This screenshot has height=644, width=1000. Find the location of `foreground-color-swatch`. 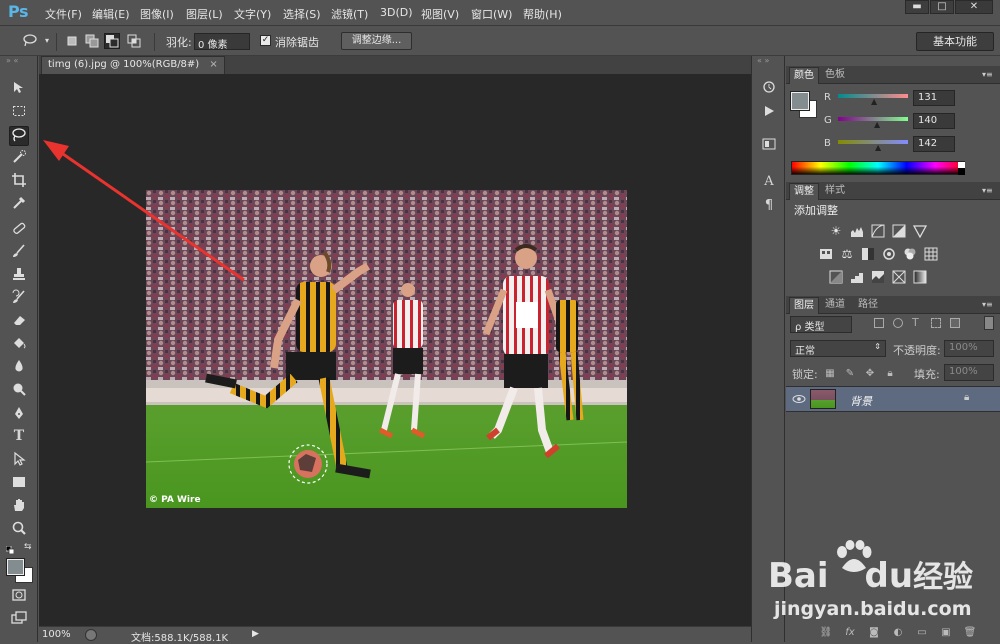

foreground-color-swatch is located at coordinates (15, 567).